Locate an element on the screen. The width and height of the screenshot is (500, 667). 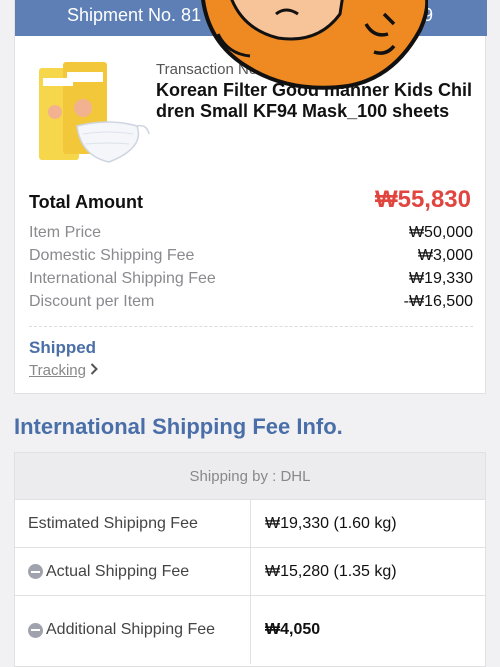
table-row: Estimated Shipipng Fee ₩19,330 (1.60 kg) is located at coordinates (250, 524).